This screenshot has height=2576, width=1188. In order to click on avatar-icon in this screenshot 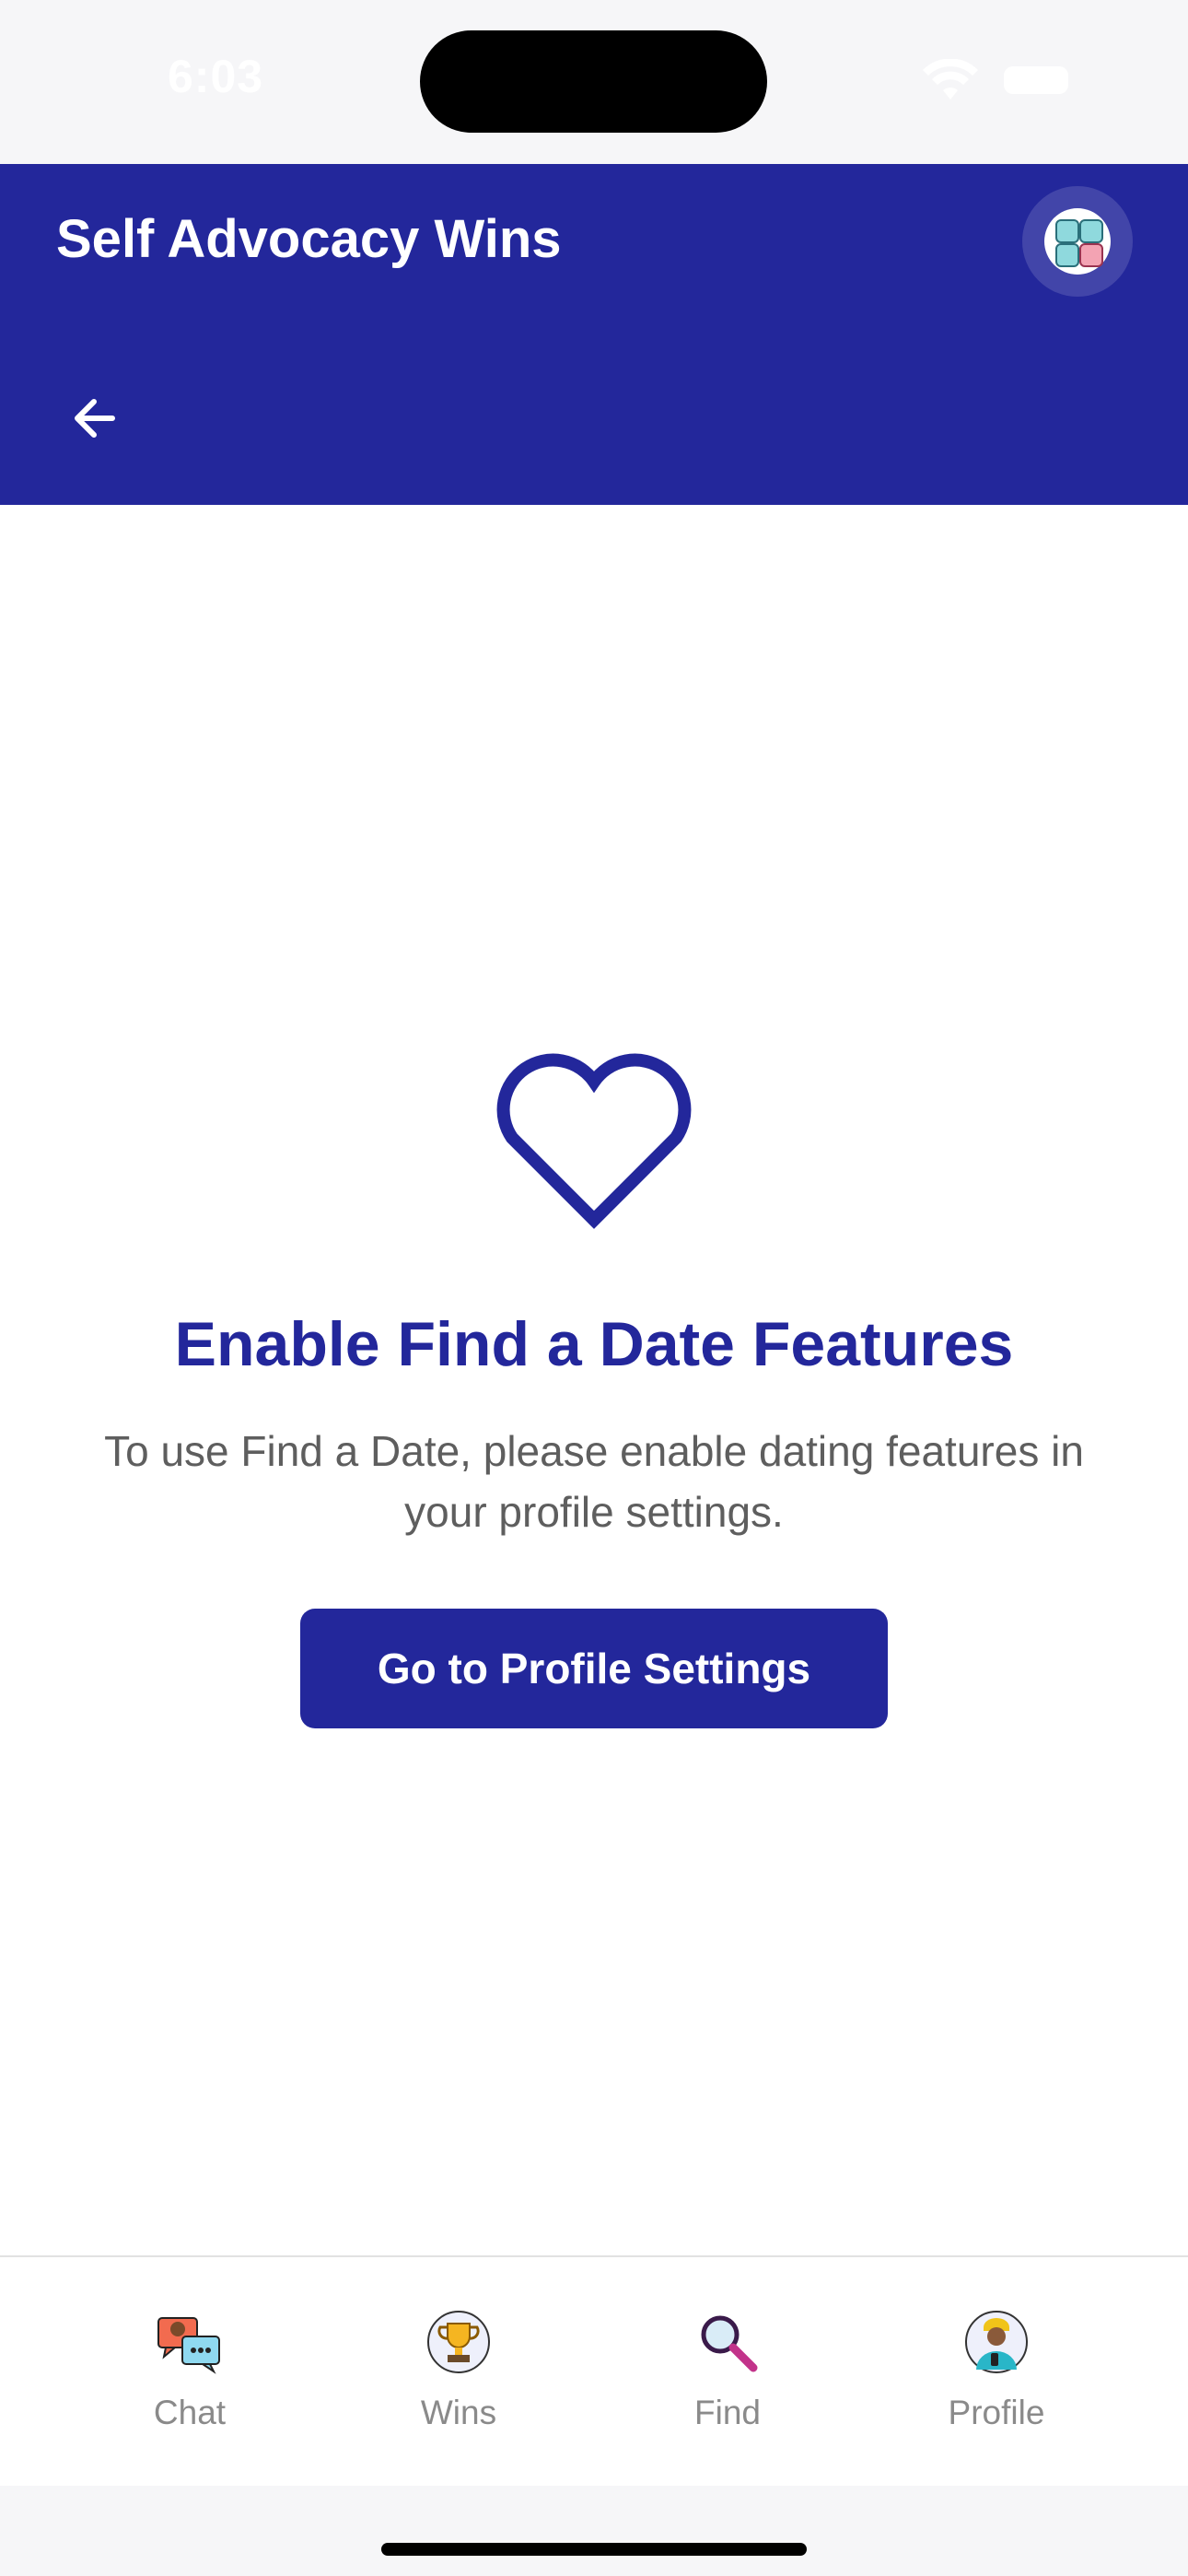, I will do `click(996, 2342)`.